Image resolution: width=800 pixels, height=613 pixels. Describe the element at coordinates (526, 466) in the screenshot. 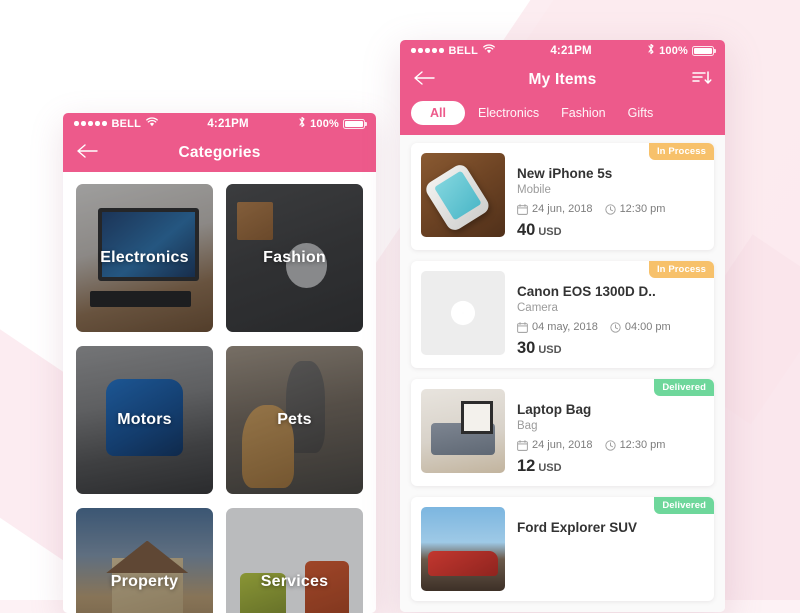

I see `item-price-amount: 12` at that location.